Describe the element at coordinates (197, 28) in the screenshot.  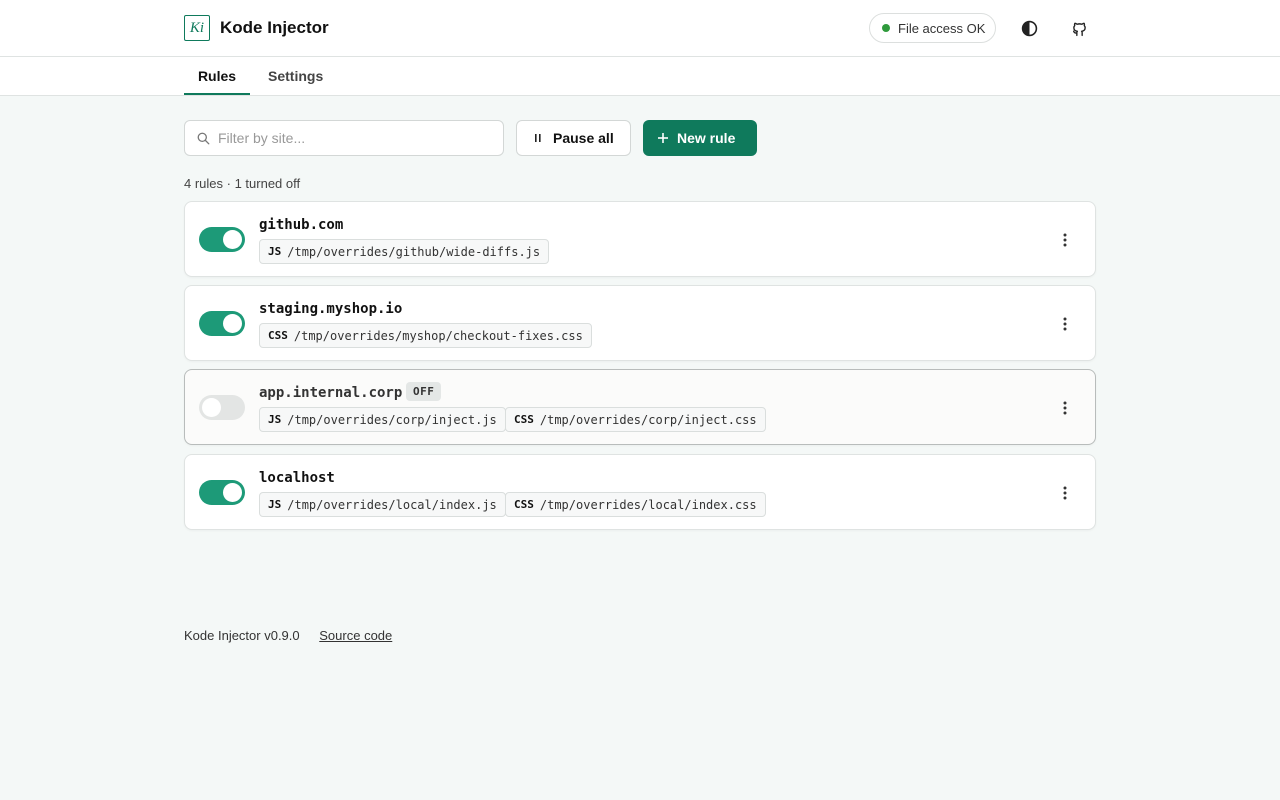
I see `app-logo: Ki` at that location.